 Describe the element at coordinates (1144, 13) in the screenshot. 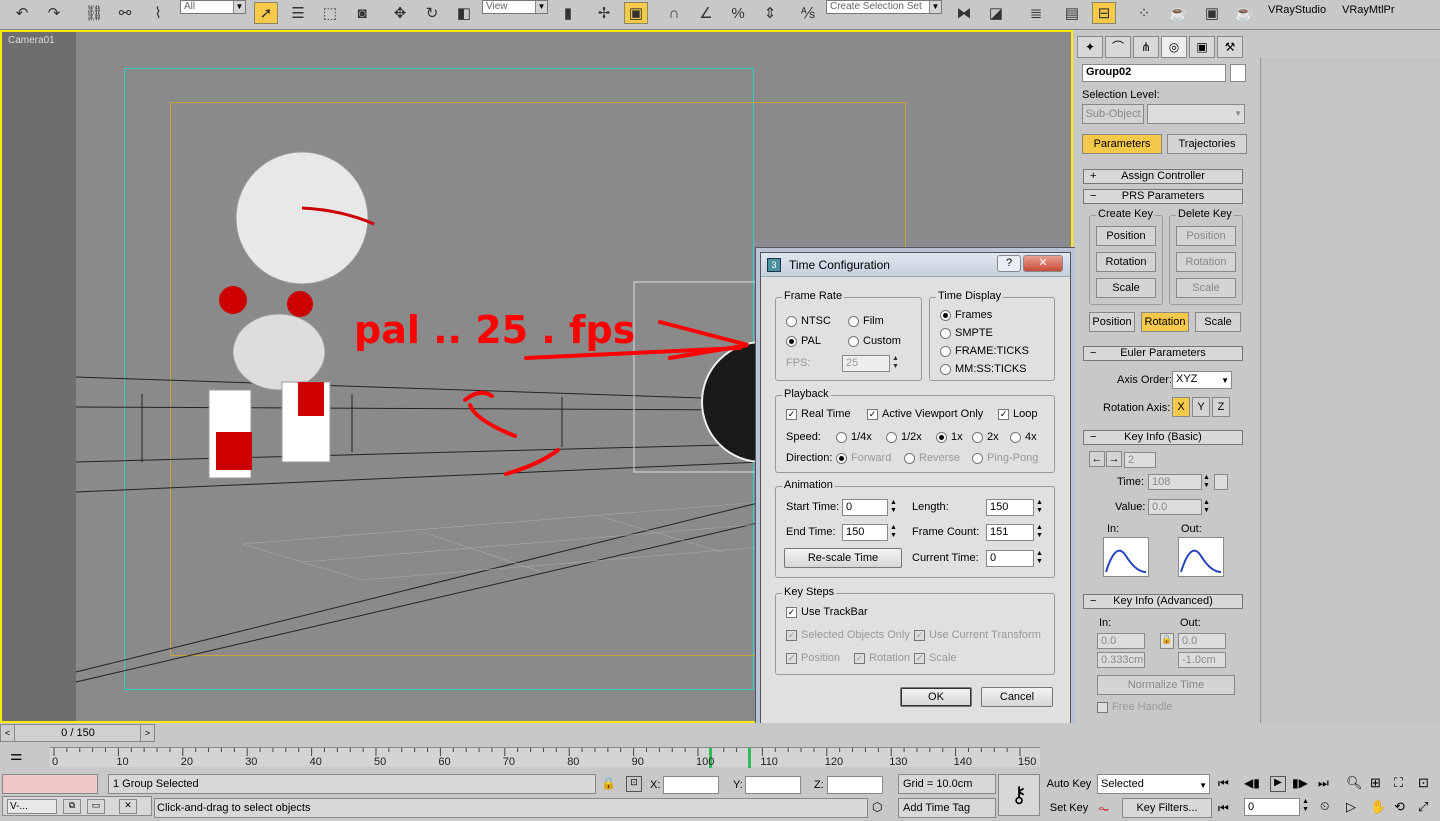

I see `material-editor-icon: ⁘` at that location.